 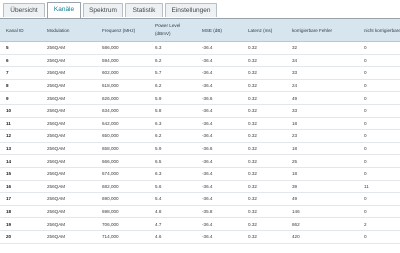 What do you see at coordinates (144, 10) in the screenshot?
I see `tab-statistik: Statistik` at bounding box center [144, 10].